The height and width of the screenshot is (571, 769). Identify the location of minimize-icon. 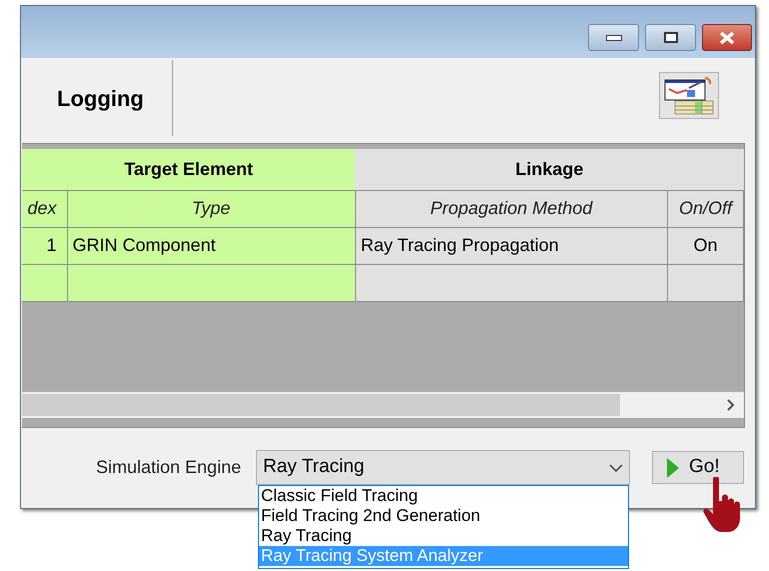
(614, 37).